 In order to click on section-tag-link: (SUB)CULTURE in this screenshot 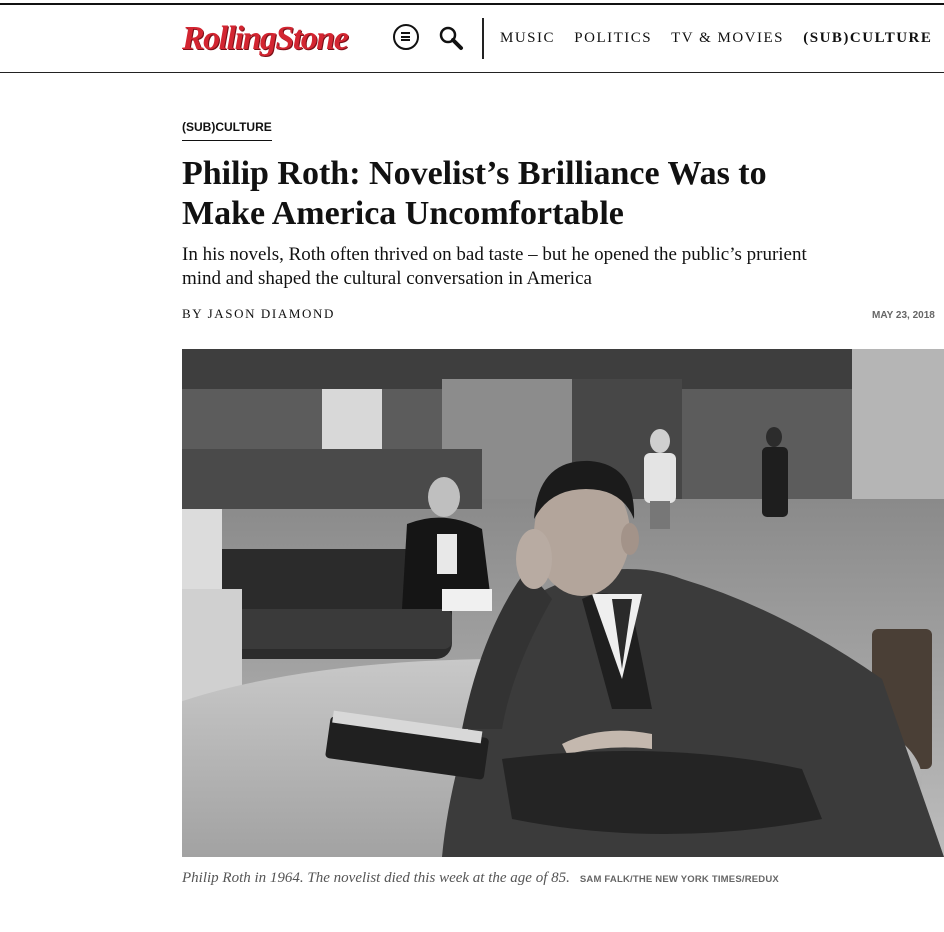, I will do `click(227, 130)`.